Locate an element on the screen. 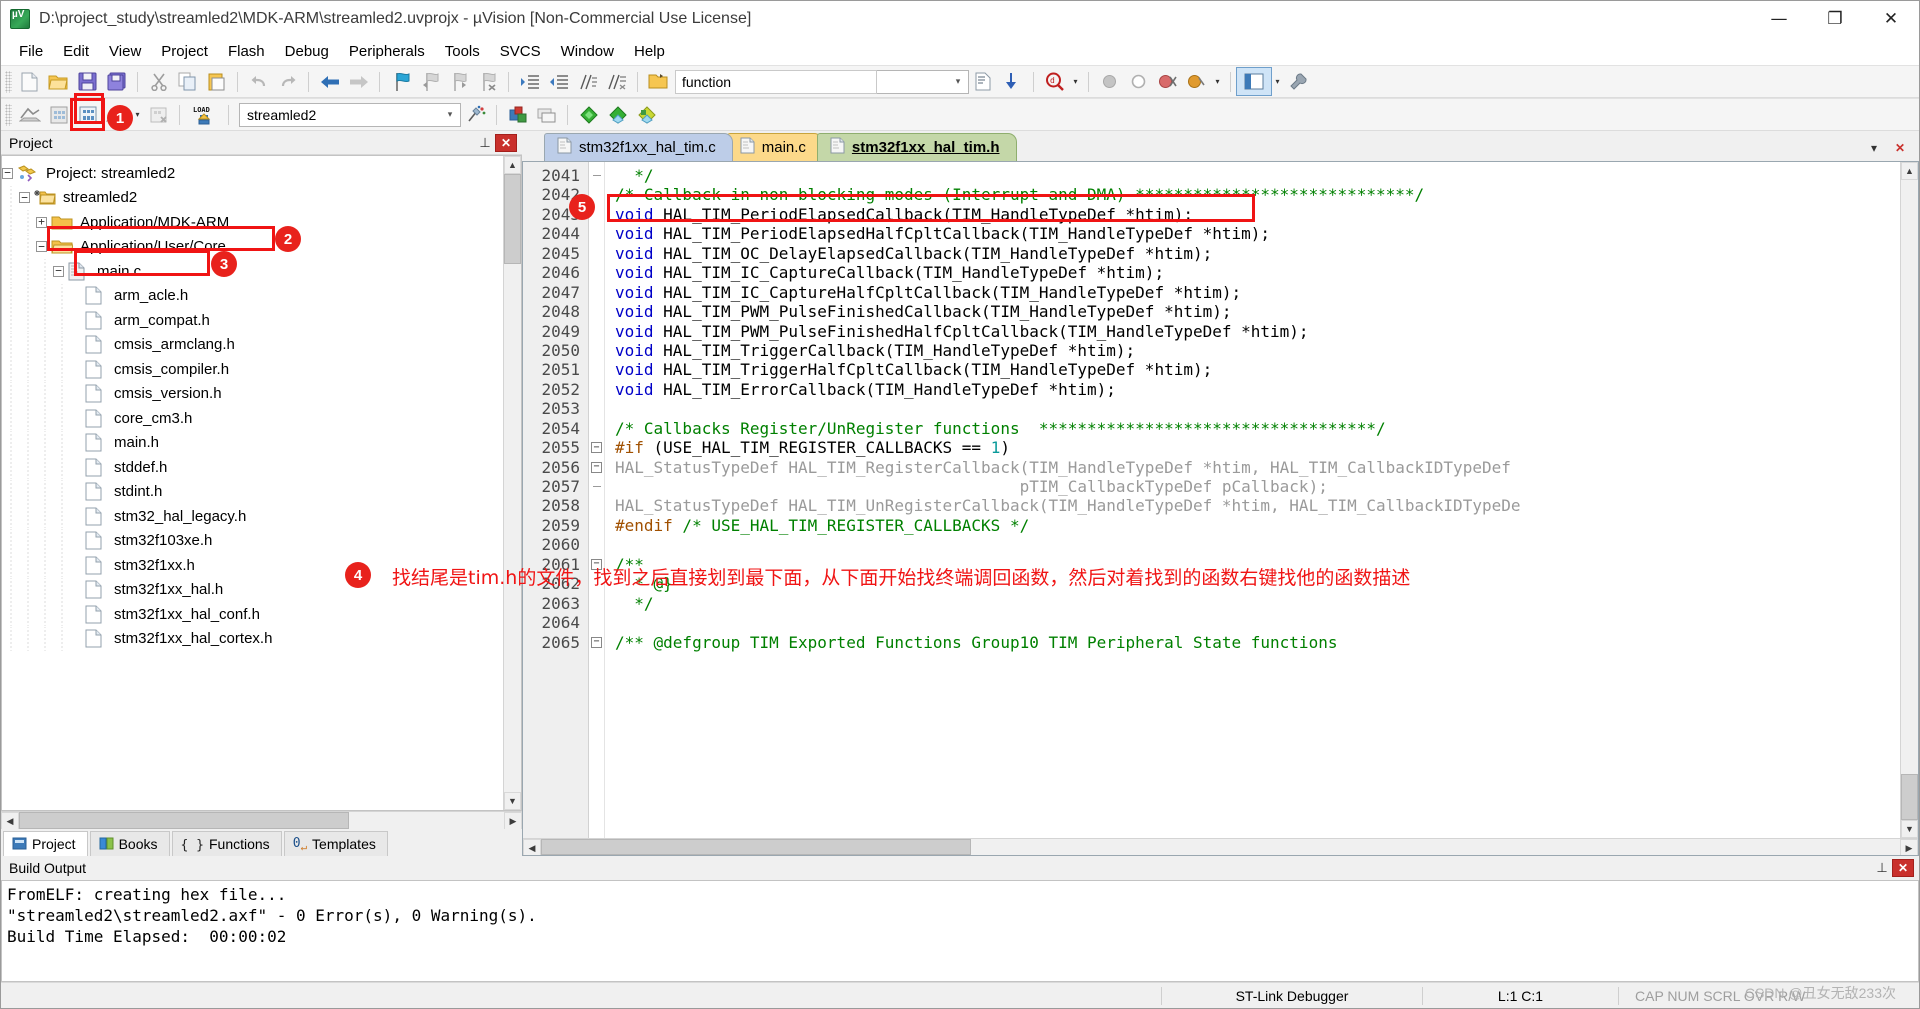  pack-installer-button is located at coordinates (588, 114).